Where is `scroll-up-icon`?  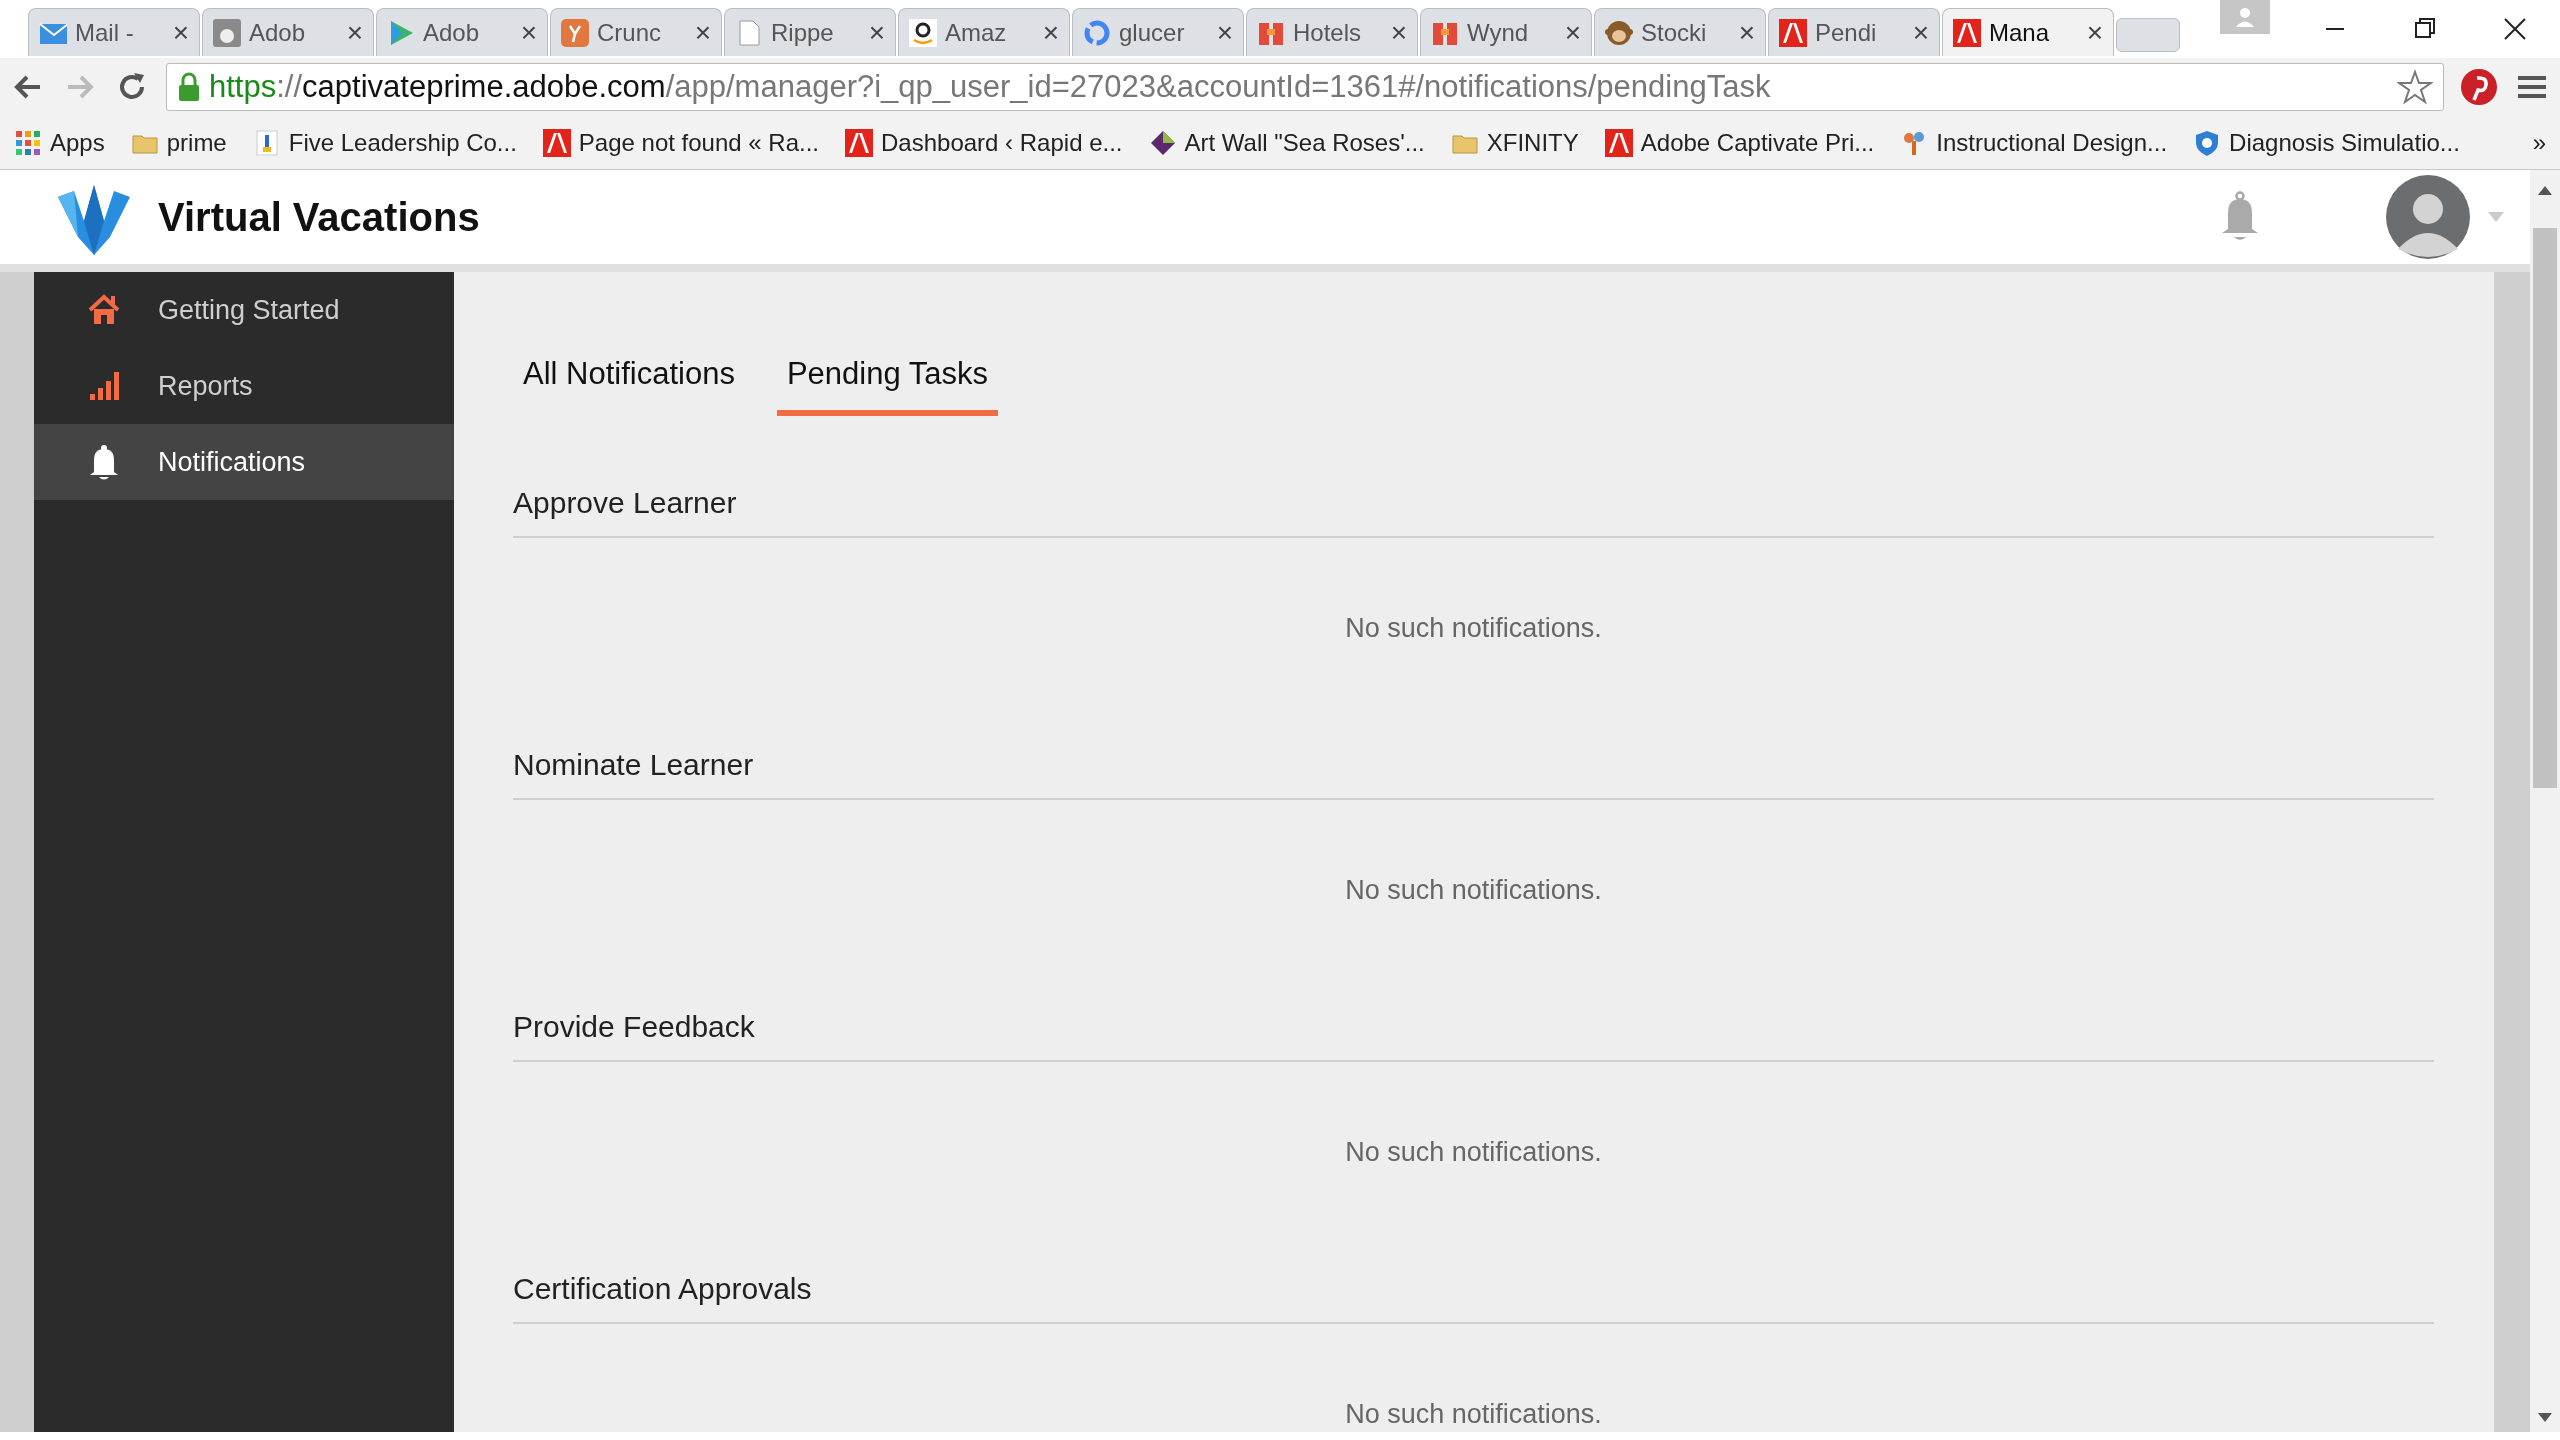
scroll-up-icon is located at coordinates (2545, 190).